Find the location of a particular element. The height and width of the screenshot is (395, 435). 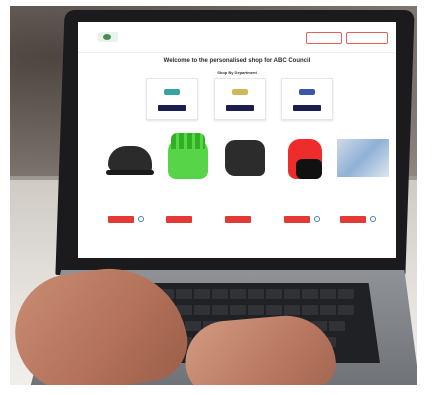

red-gloves-image is located at coordinates (305, 159).